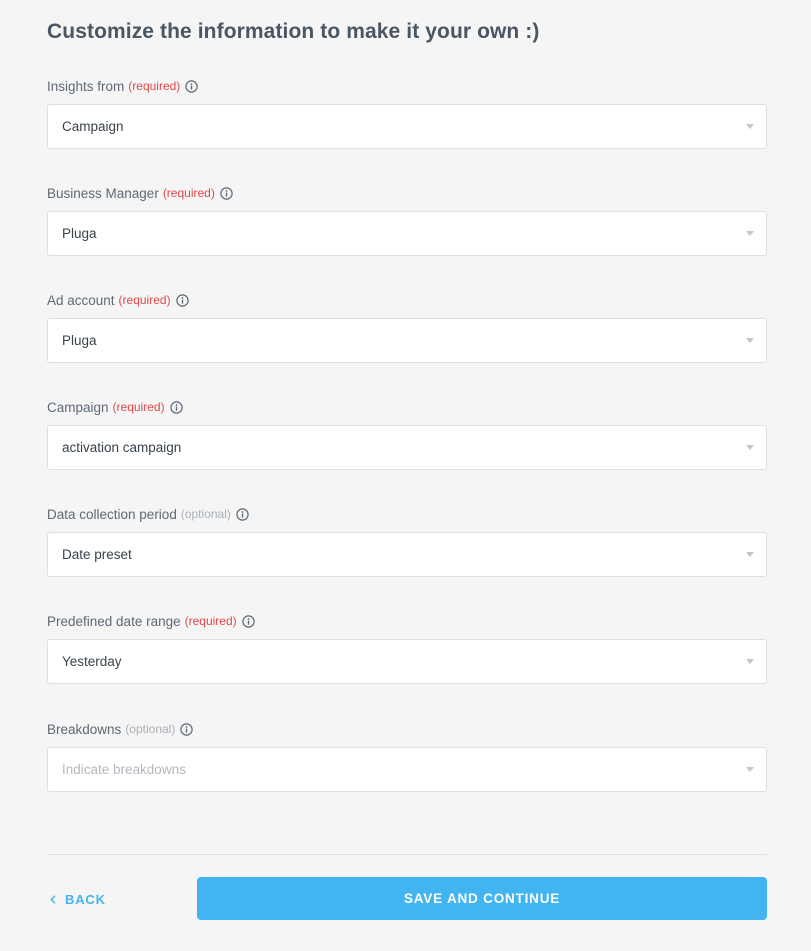  What do you see at coordinates (103, 193) in the screenshot?
I see `field-label: Business Manager` at bounding box center [103, 193].